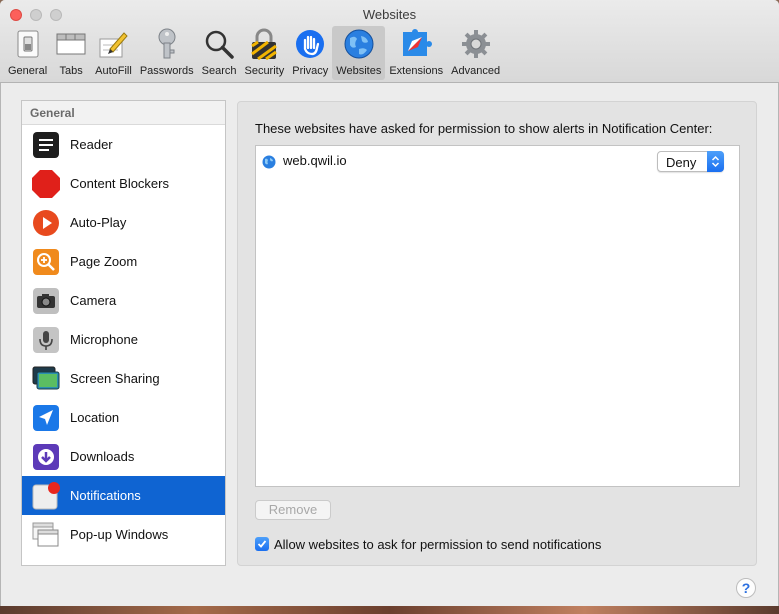 The height and width of the screenshot is (614, 779). I want to click on website-row: web.qwil.io Deny, so click(497, 162).